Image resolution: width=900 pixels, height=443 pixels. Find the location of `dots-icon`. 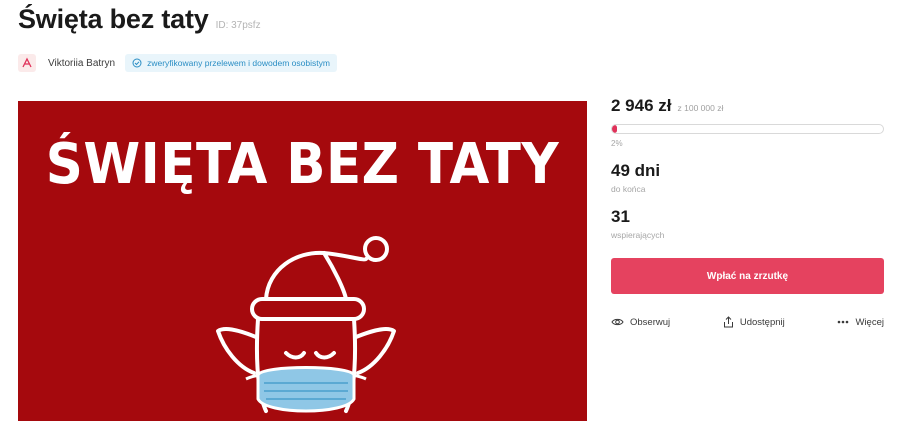

dots-icon is located at coordinates (843, 322).